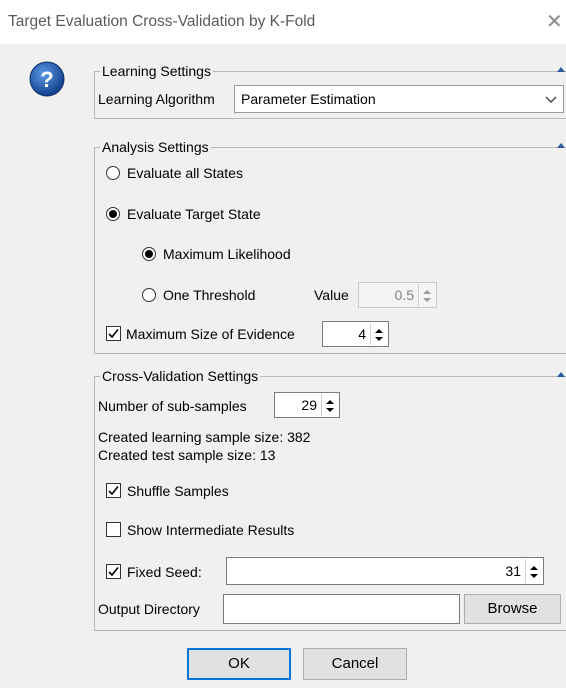  I want to click on test-sample-size-text: Created test sample size: 13, so click(187, 455).